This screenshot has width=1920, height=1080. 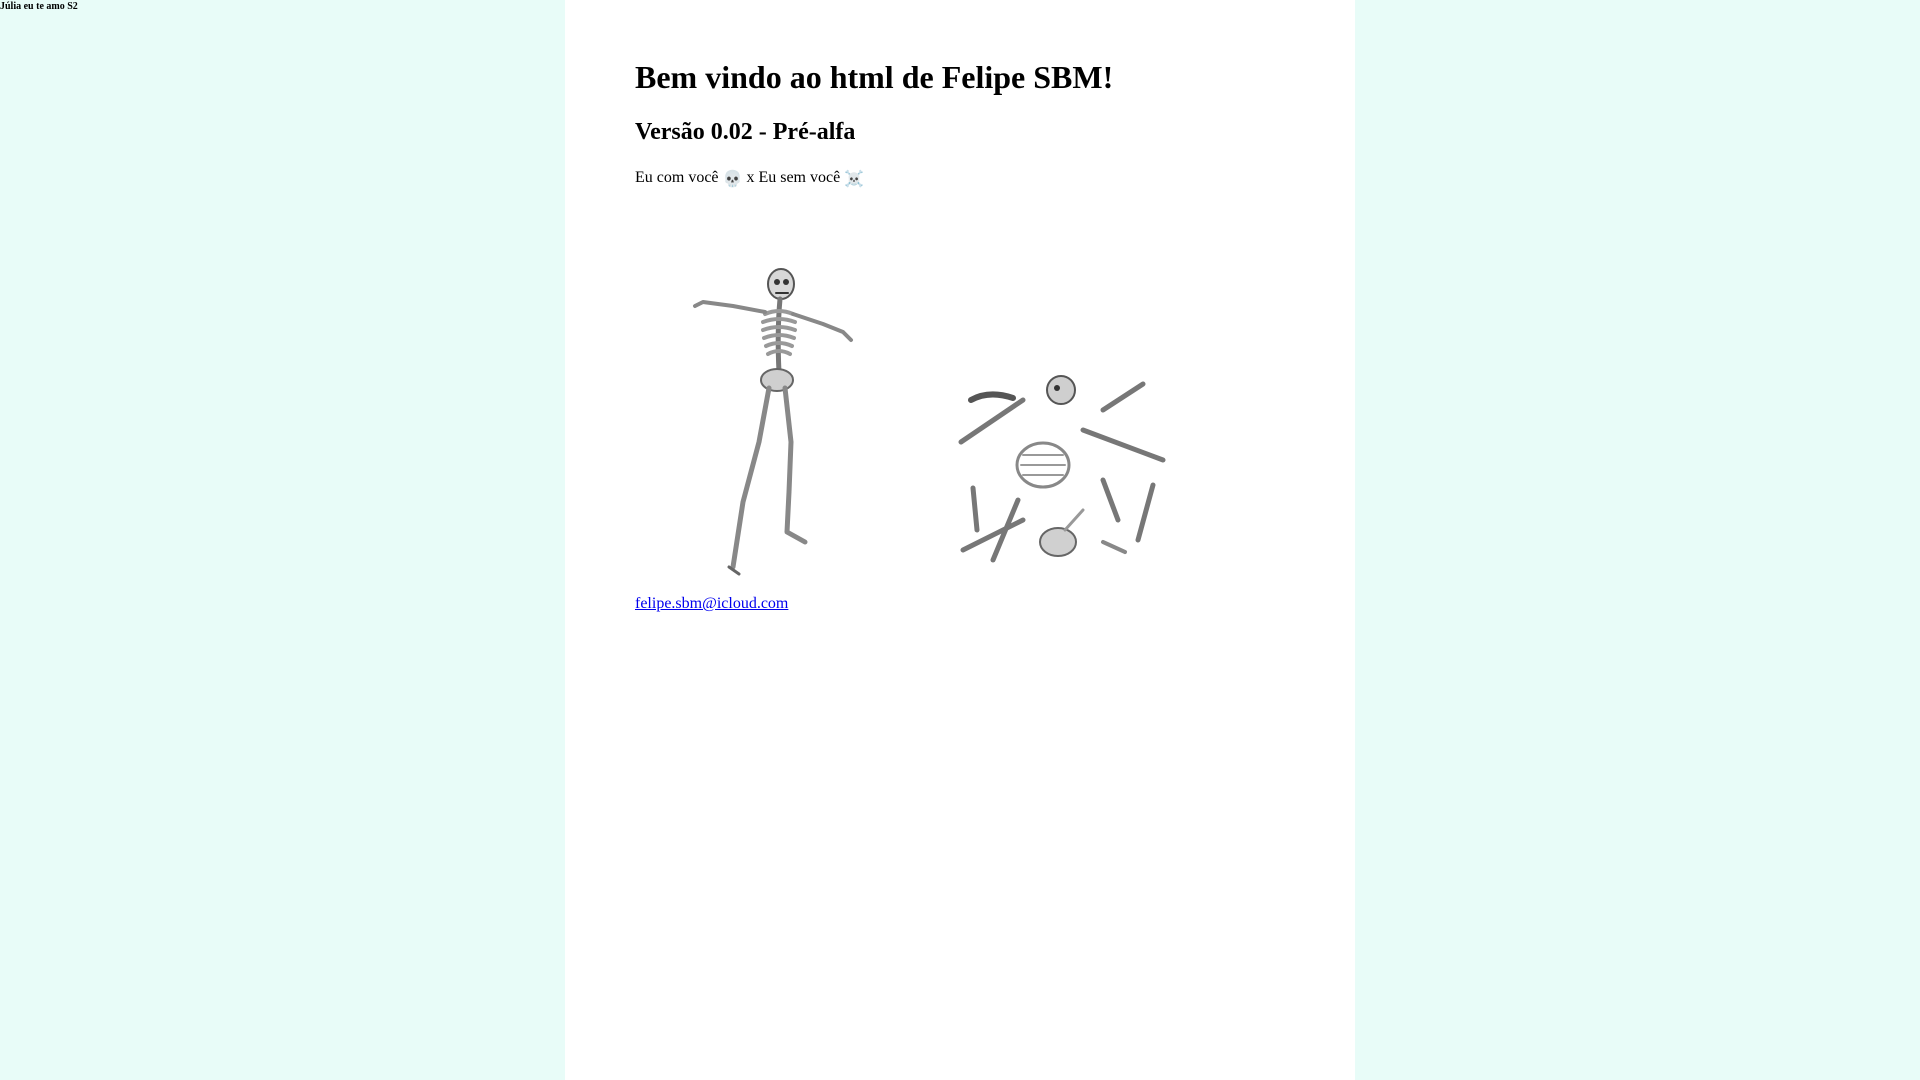 I want to click on comparison-text-start: Eu com você, so click(x=679, y=177).